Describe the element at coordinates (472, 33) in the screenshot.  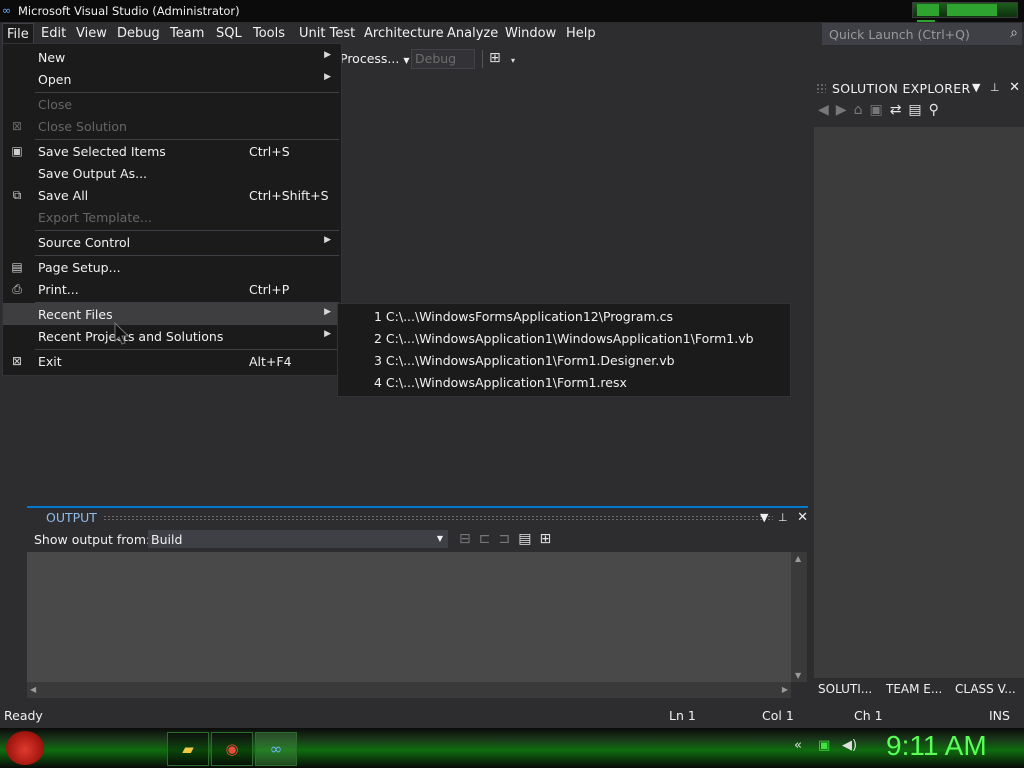
I see `menu-analyze: Analyze` at that location.